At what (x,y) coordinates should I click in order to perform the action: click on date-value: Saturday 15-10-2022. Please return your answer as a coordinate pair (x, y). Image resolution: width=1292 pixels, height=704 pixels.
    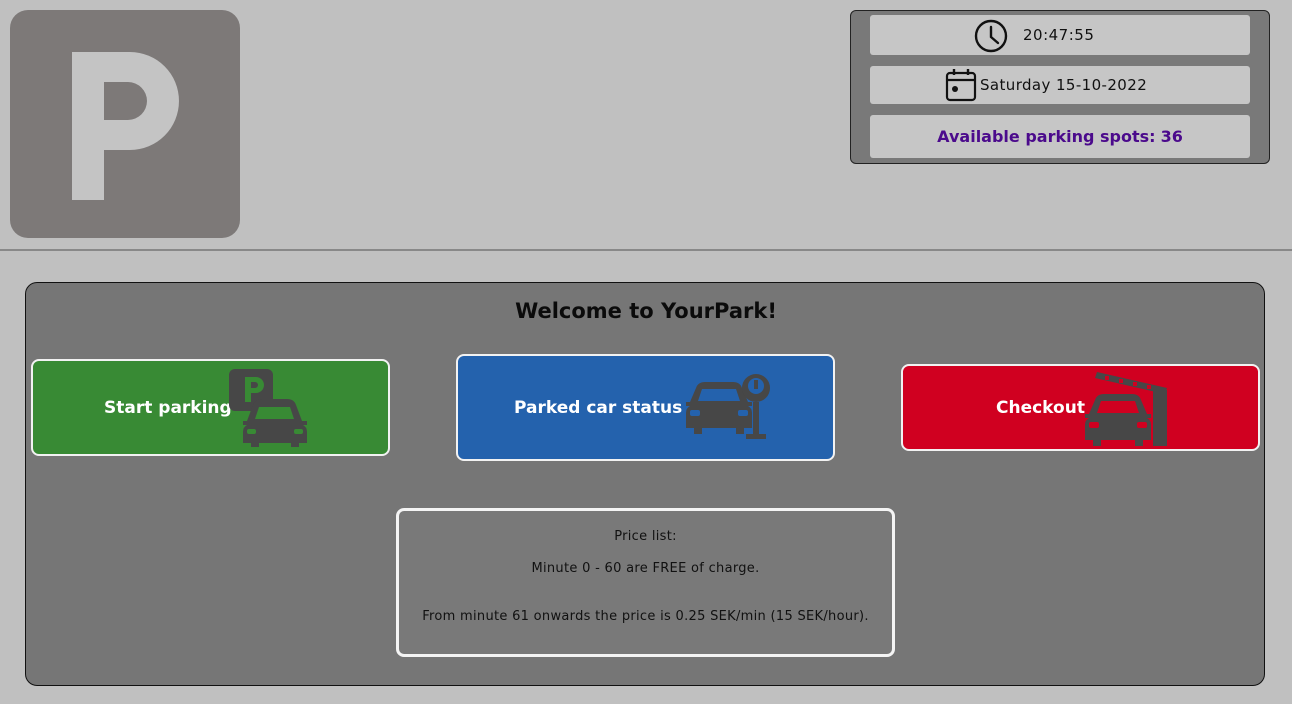
    Looking at the image, I should click on (1064, 85).